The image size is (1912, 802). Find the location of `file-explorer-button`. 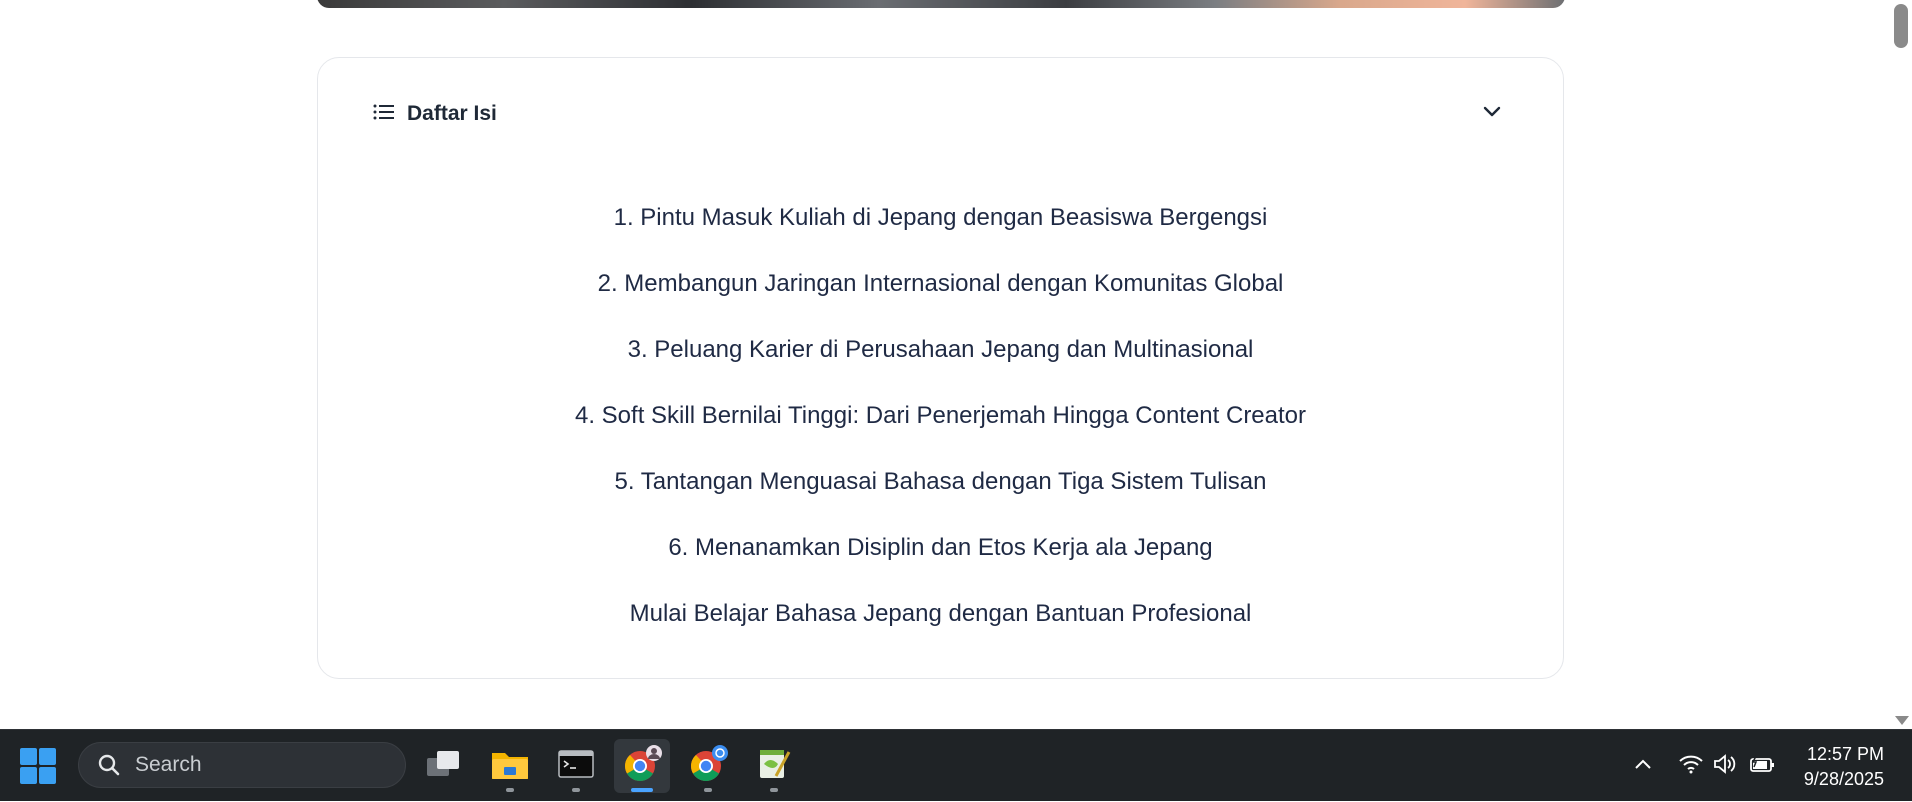

file-explorer-button is located at coordinates (510, 766).